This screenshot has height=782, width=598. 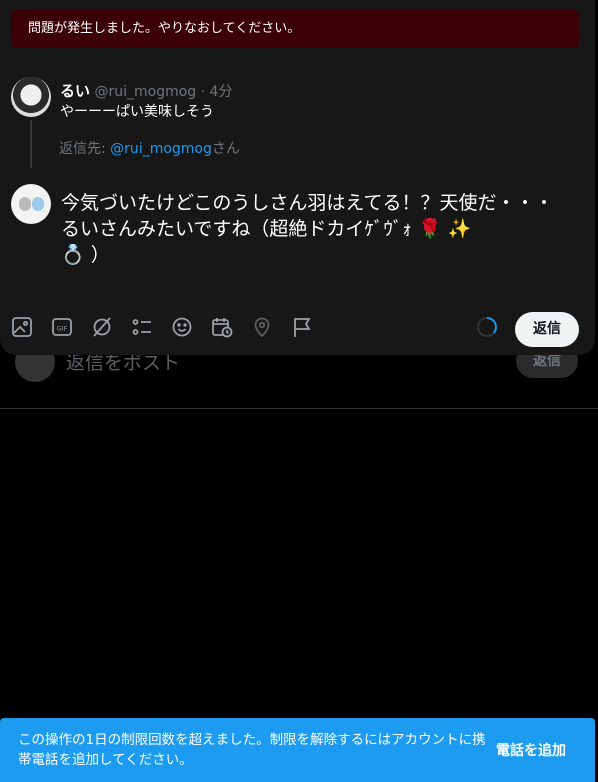 What do you see at coordinates (31, 144) in the screenshot?
I see `thread-line` at bounding box center [31, 144].